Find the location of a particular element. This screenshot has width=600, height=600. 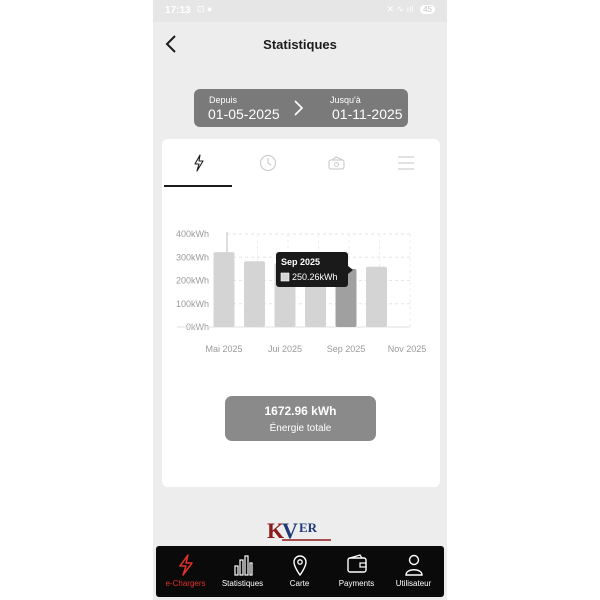

total-energy-label: Énergie totale is located at coordinates (300, 428).